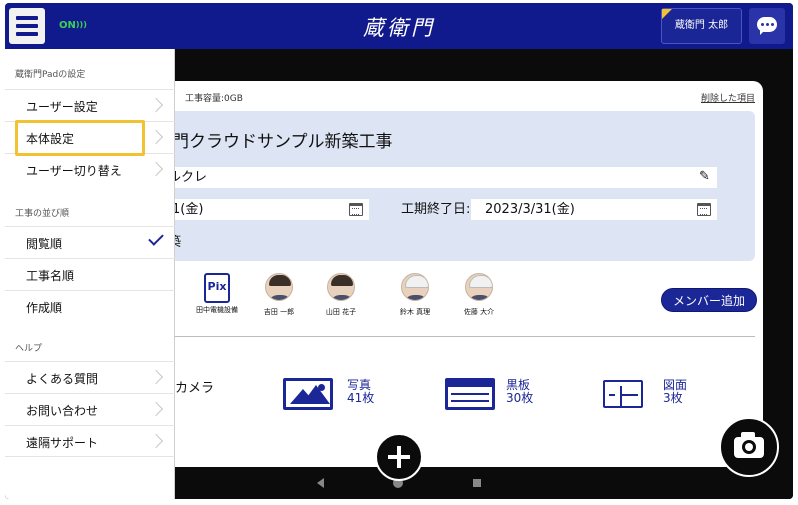 Image resolution: width=798 pixels, height=505 pixels. I want to click on deleted-items-link: 削除した項目, so click(728, 97).